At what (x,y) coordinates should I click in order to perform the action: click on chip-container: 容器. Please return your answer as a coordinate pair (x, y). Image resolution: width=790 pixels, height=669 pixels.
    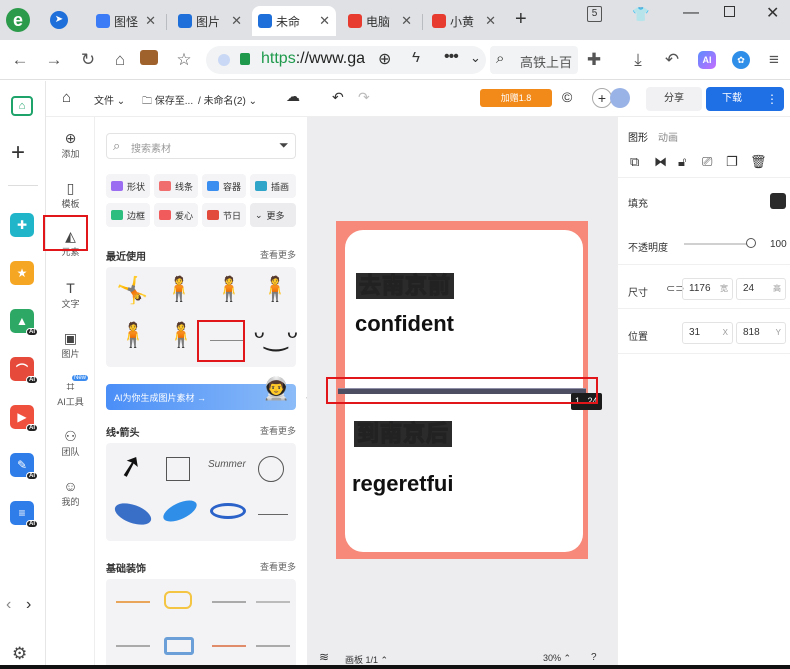
    Looking at the image, I should click on (224, 186).